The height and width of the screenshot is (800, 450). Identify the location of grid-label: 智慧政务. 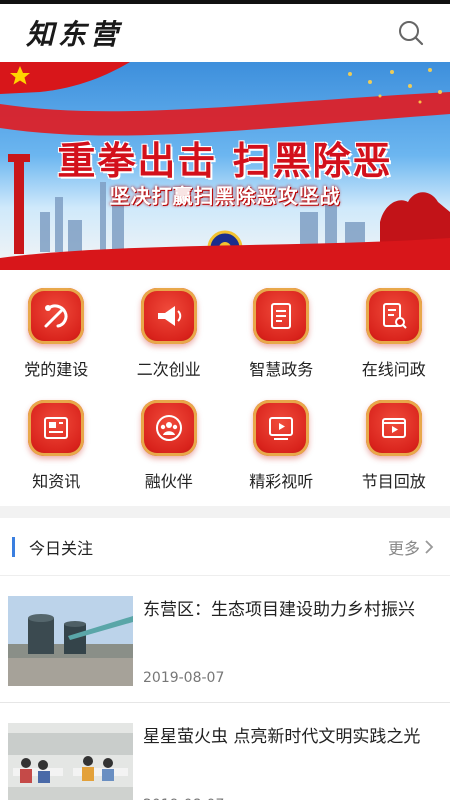
(281, 369).